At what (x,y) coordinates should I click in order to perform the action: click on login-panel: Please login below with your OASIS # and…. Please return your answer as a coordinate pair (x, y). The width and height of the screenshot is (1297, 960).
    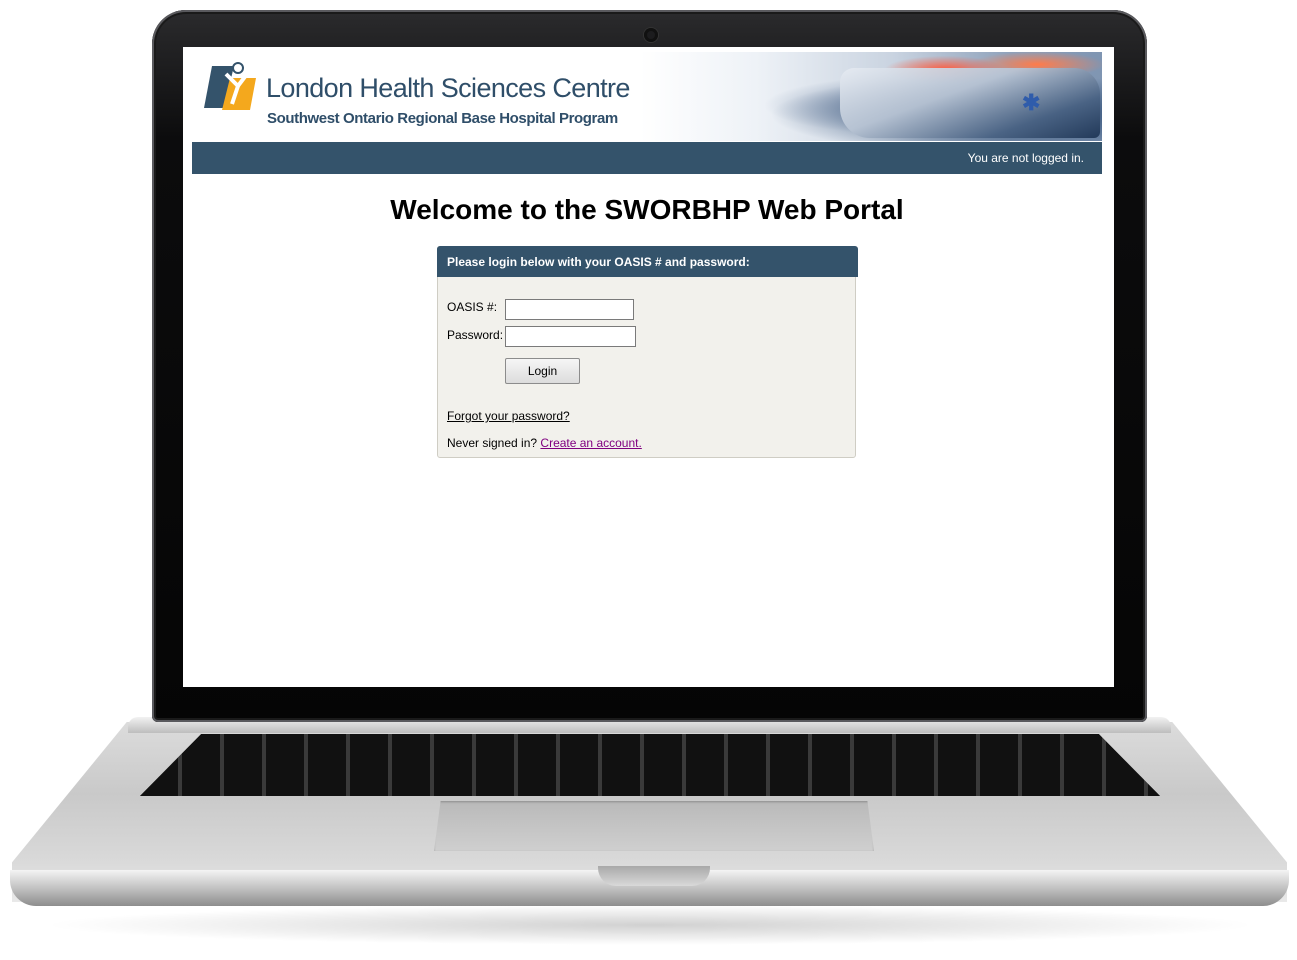
    Looking at the image, I should click on (647, 352).